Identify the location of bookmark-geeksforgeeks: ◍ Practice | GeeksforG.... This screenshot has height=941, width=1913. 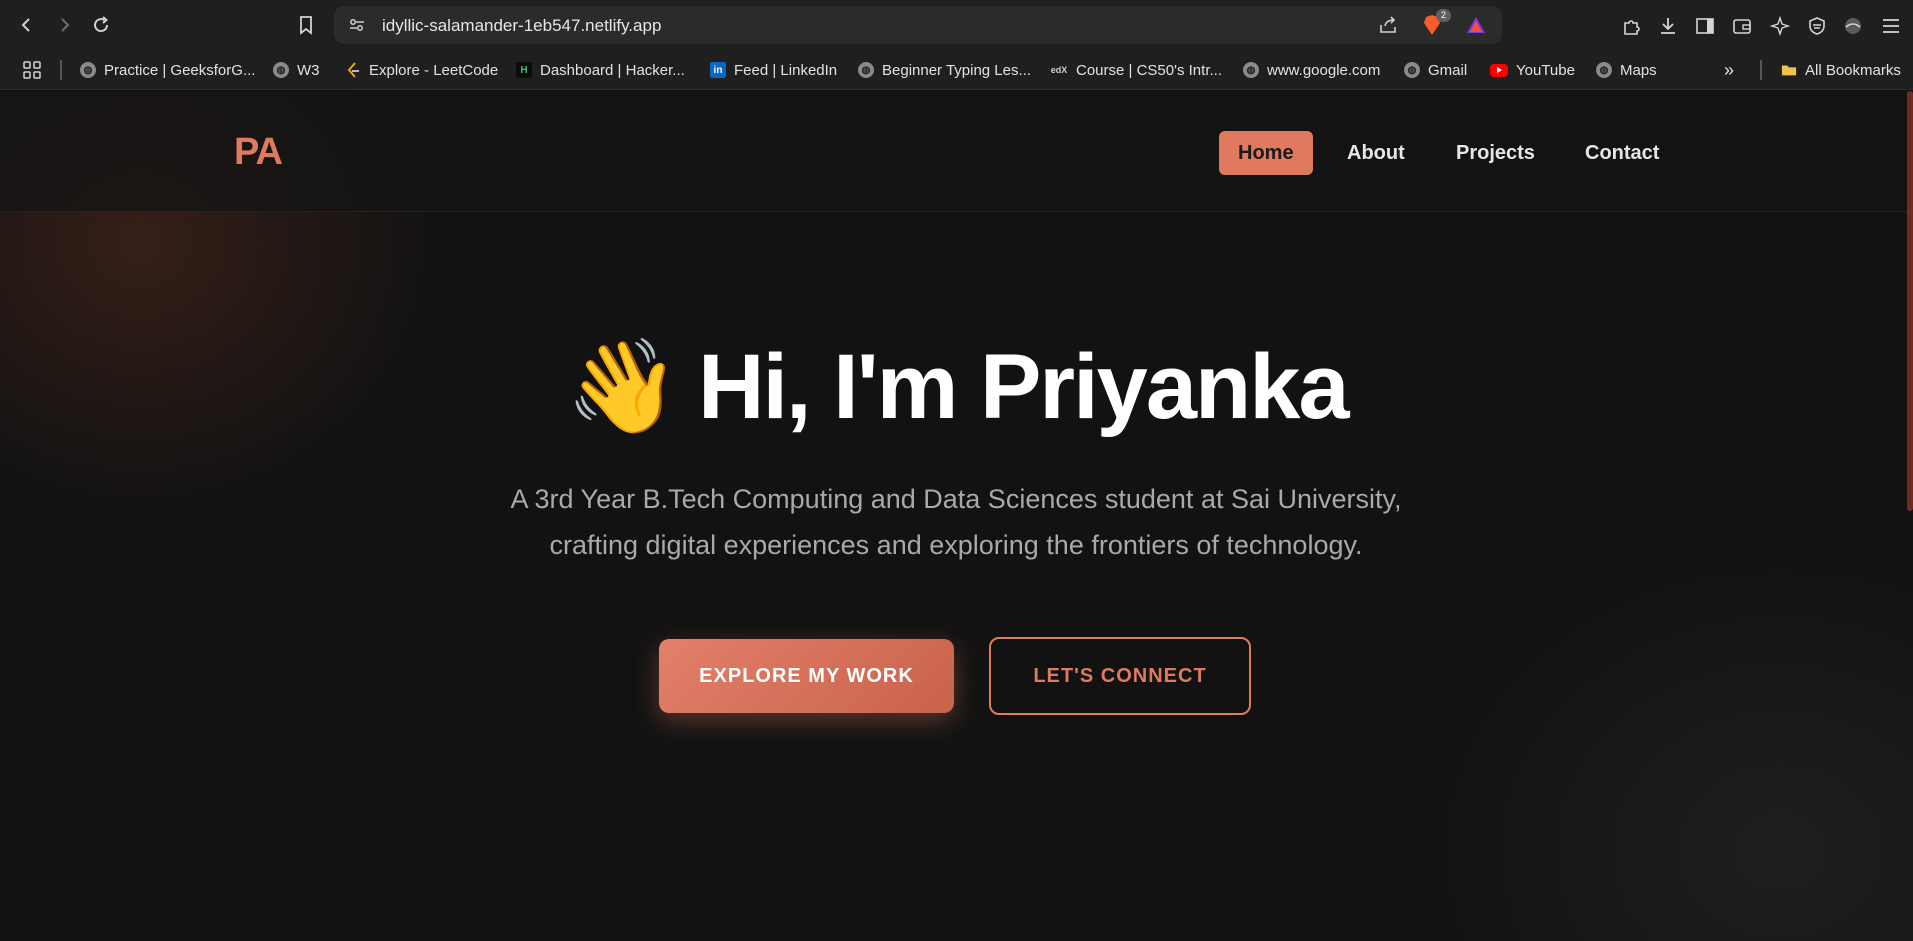
(167, 70).